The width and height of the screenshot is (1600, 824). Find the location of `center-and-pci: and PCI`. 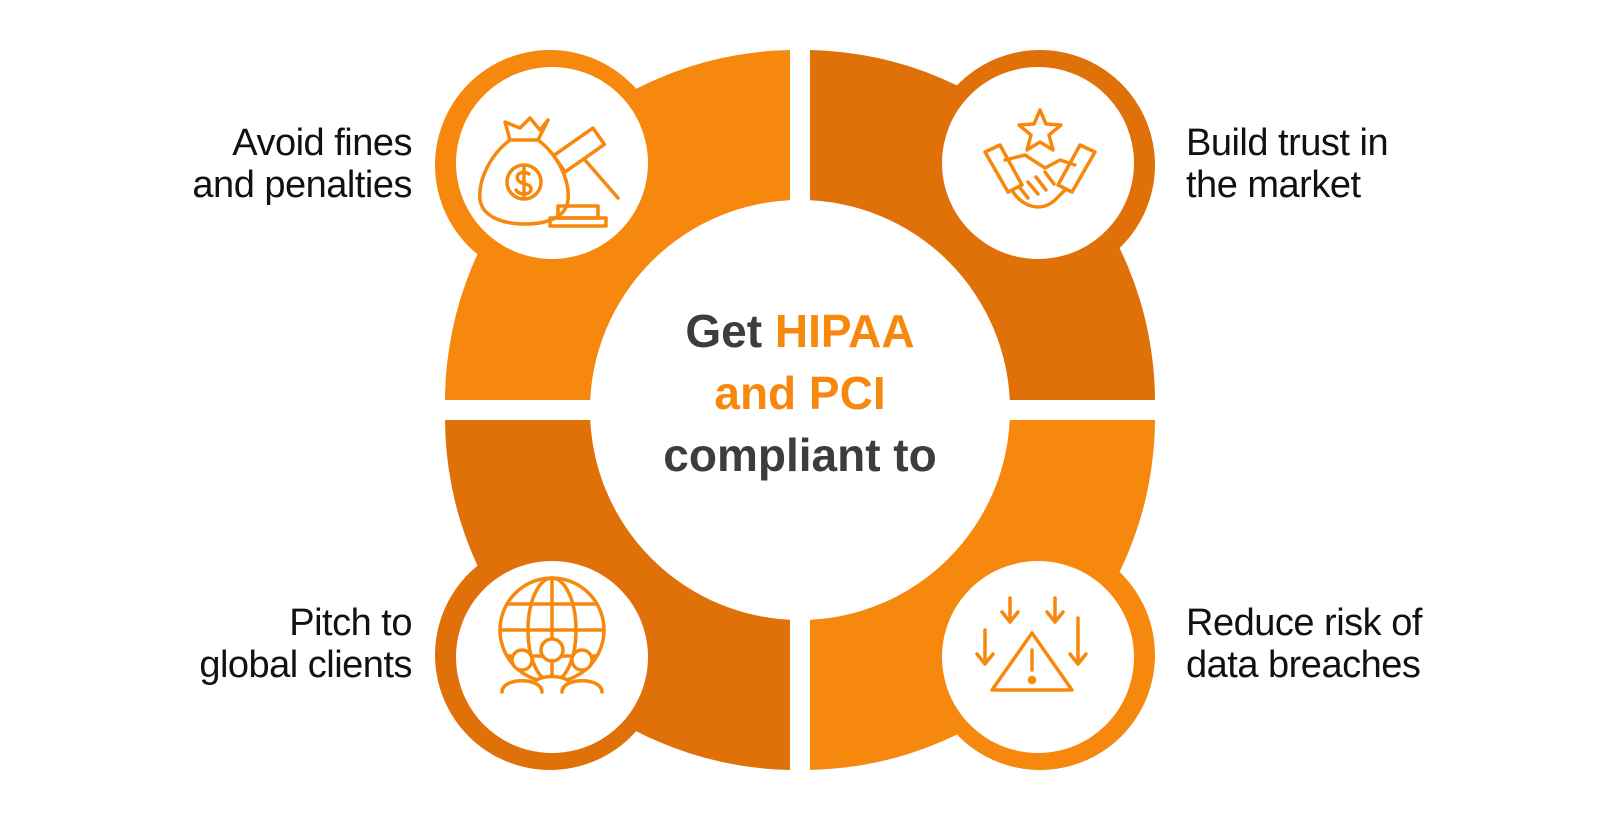

center-and-pci: and PCI is located at coordinates (800, 393).